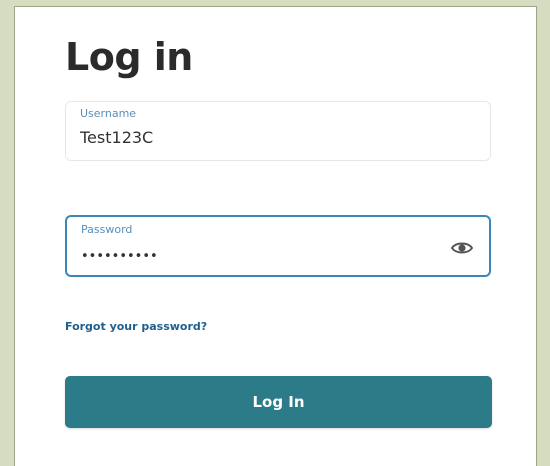 The width and height of the screenshot is (550, 466). I want to click on eye-icon, so click(462, 248).